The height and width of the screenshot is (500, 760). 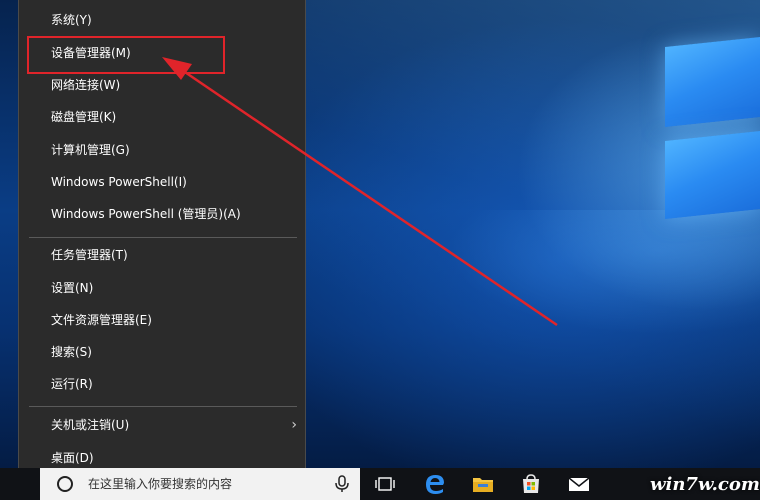 I want to click on menu-item-label: 磁盘管理(K), so click(x=84, y=117).